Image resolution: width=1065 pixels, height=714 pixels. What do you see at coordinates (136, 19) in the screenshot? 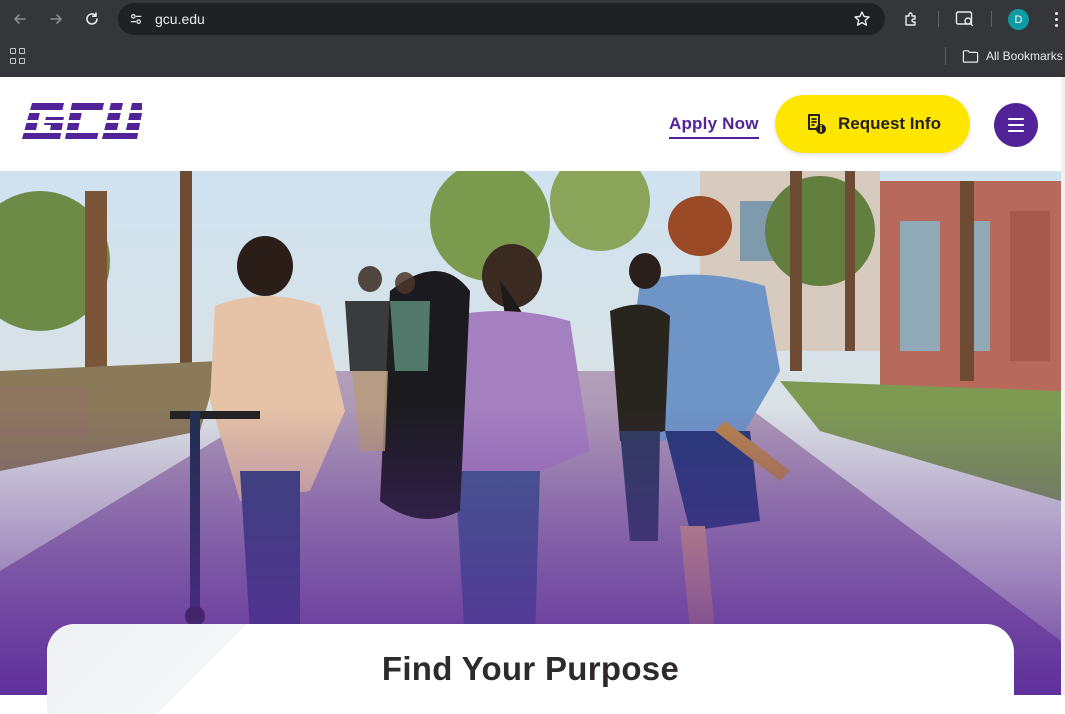
I see `site-info-icon` at bounding box center [136, 19].